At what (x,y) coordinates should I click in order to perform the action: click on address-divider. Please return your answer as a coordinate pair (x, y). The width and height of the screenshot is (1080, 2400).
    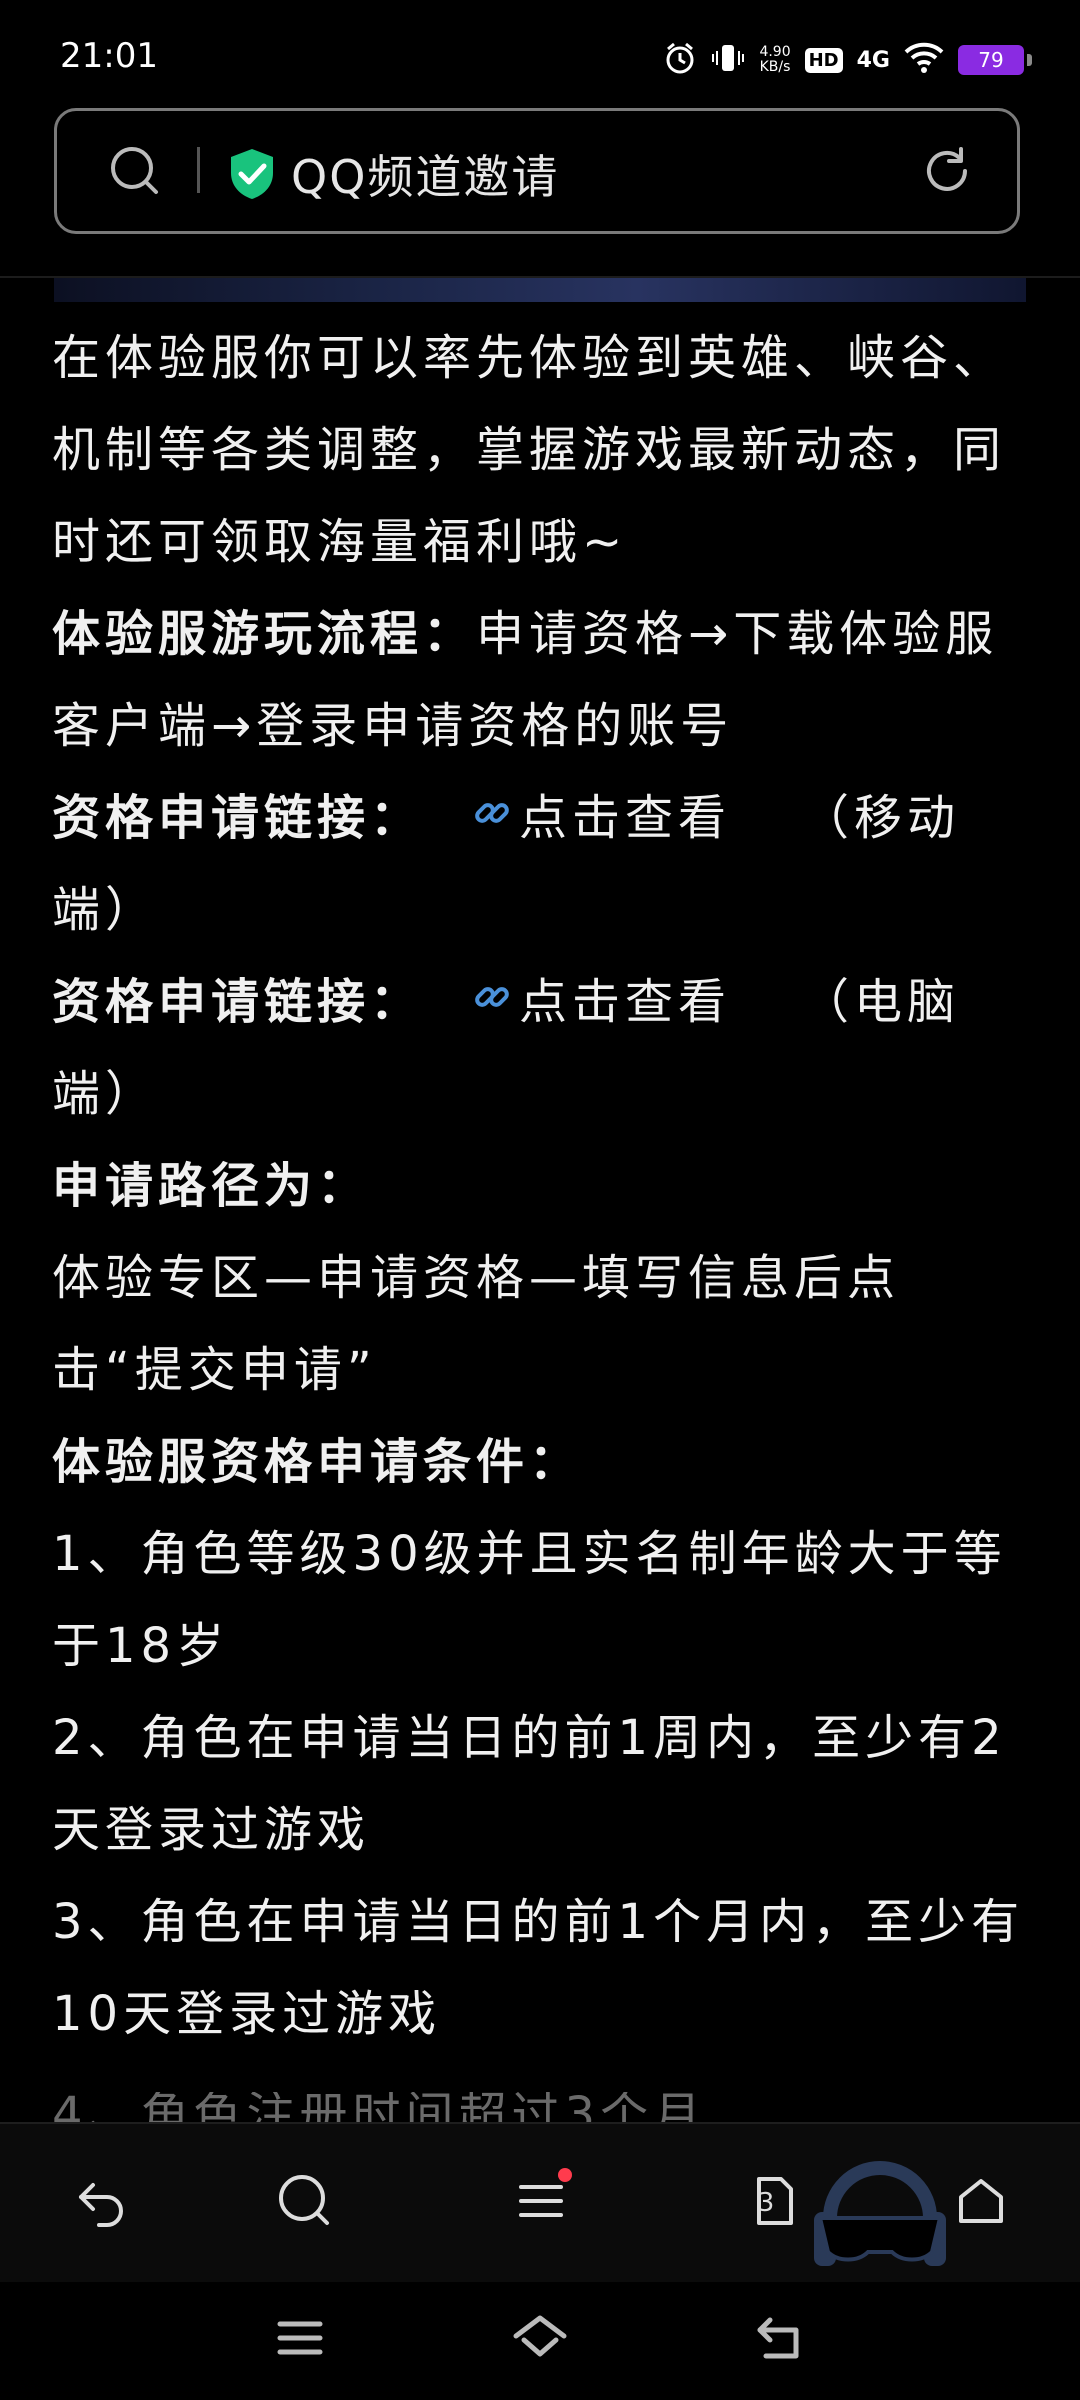
    Looking at the image, I should click on (198, 170).